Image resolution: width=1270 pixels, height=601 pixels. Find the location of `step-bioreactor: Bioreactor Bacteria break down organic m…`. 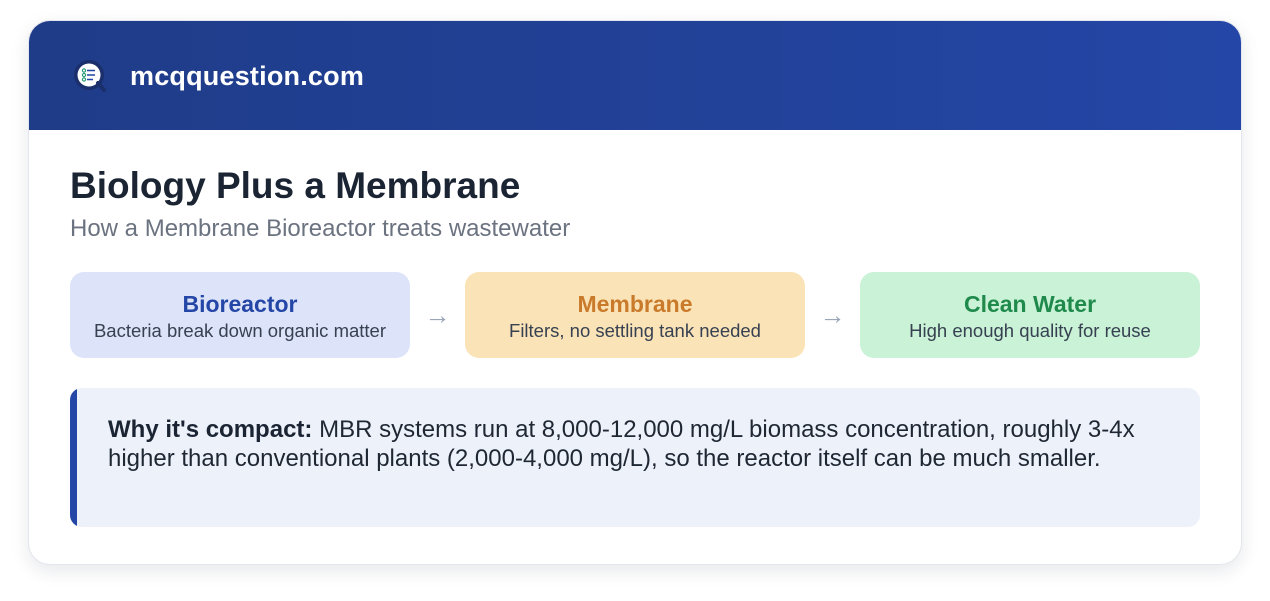

step-bioreactor: Bioreactor Bacteria break down organic m… is located at coordinates (240, 315).